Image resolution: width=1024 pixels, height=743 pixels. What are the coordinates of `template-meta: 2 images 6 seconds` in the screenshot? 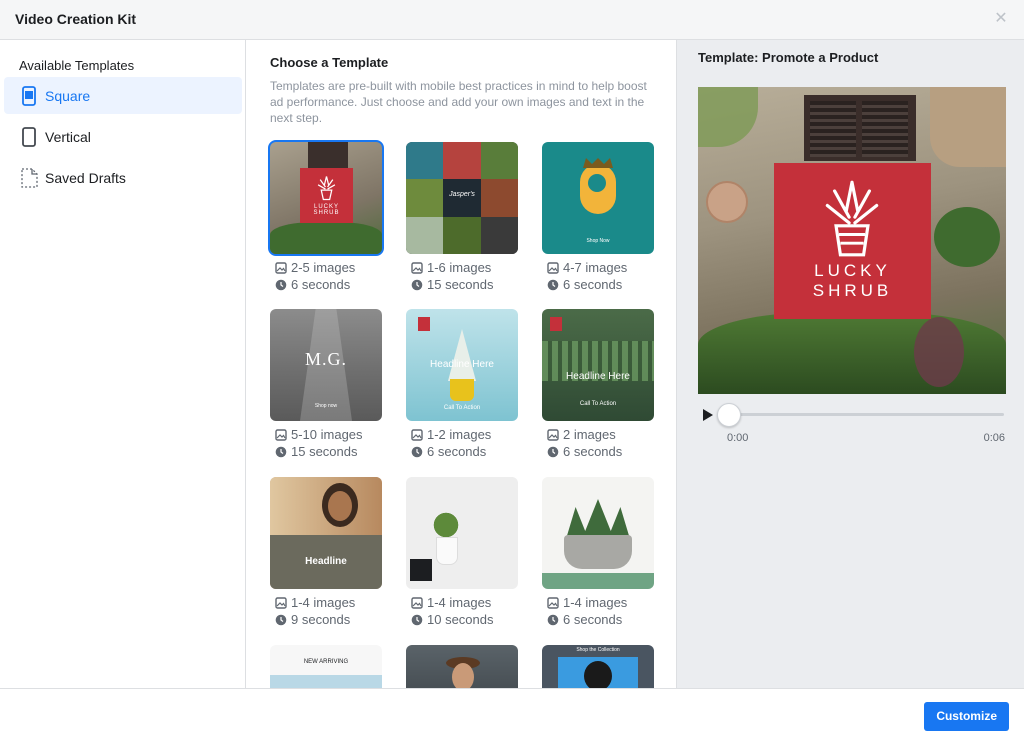 It's located at (598, 443).